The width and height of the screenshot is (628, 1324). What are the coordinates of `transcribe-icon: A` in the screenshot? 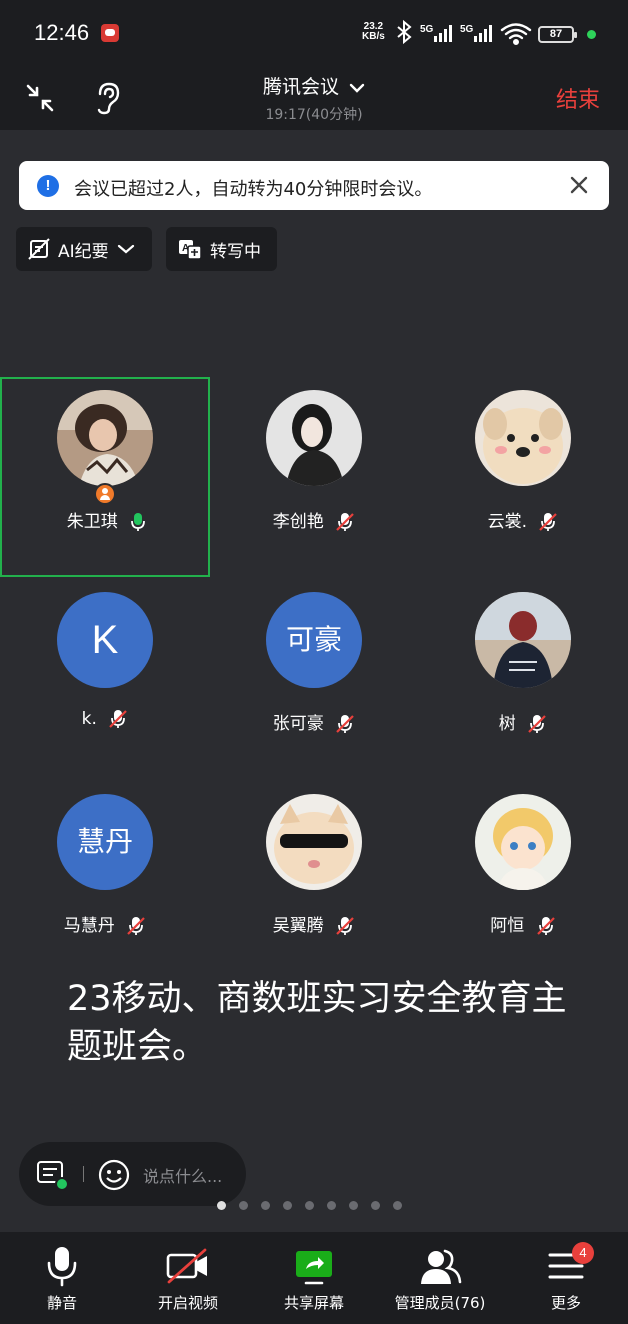 It's located at (190, 250).